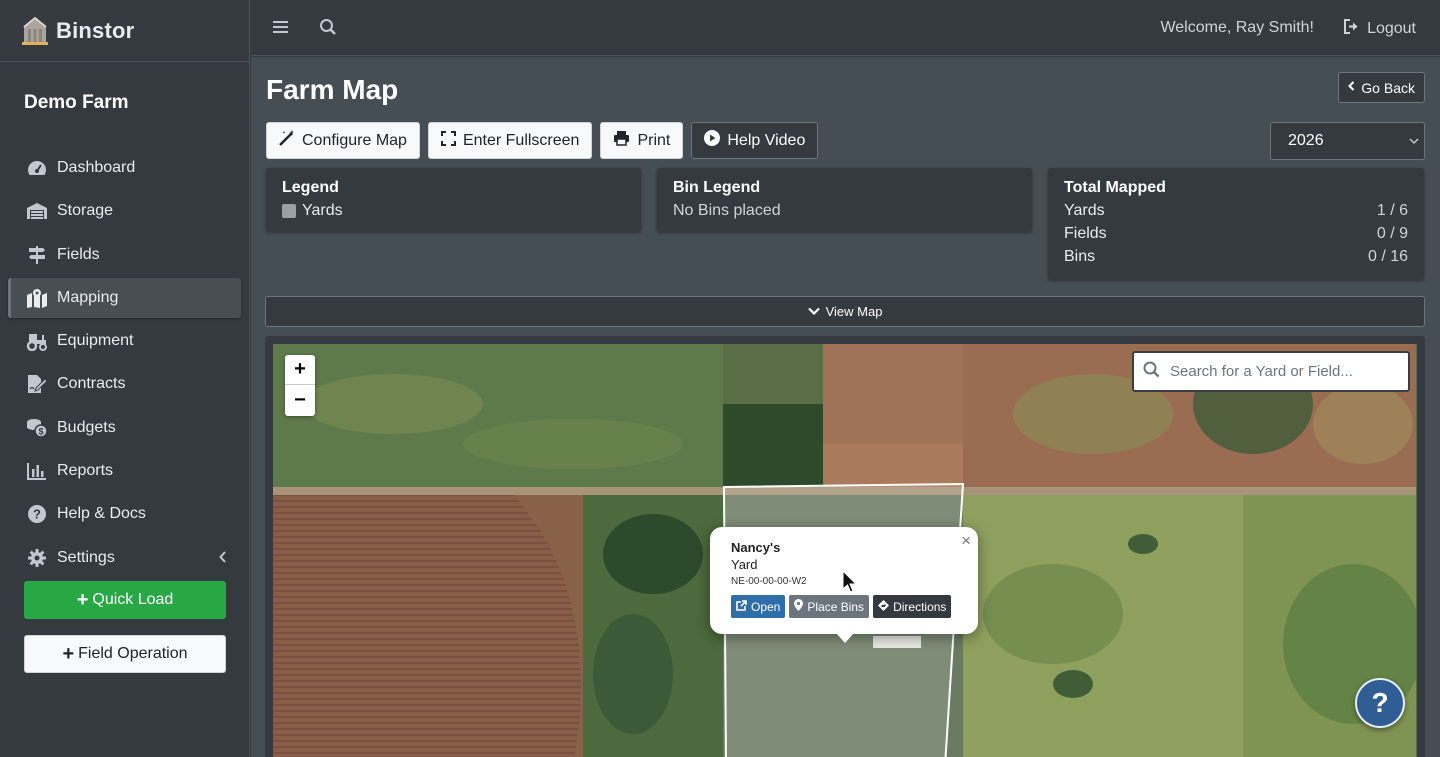 The height and width of the screenshot is (757, 1440). What do you see at coordinates (766, 606) in the screenshot?
I see `popup-open-label: Open` at bounding box center [766, 606].